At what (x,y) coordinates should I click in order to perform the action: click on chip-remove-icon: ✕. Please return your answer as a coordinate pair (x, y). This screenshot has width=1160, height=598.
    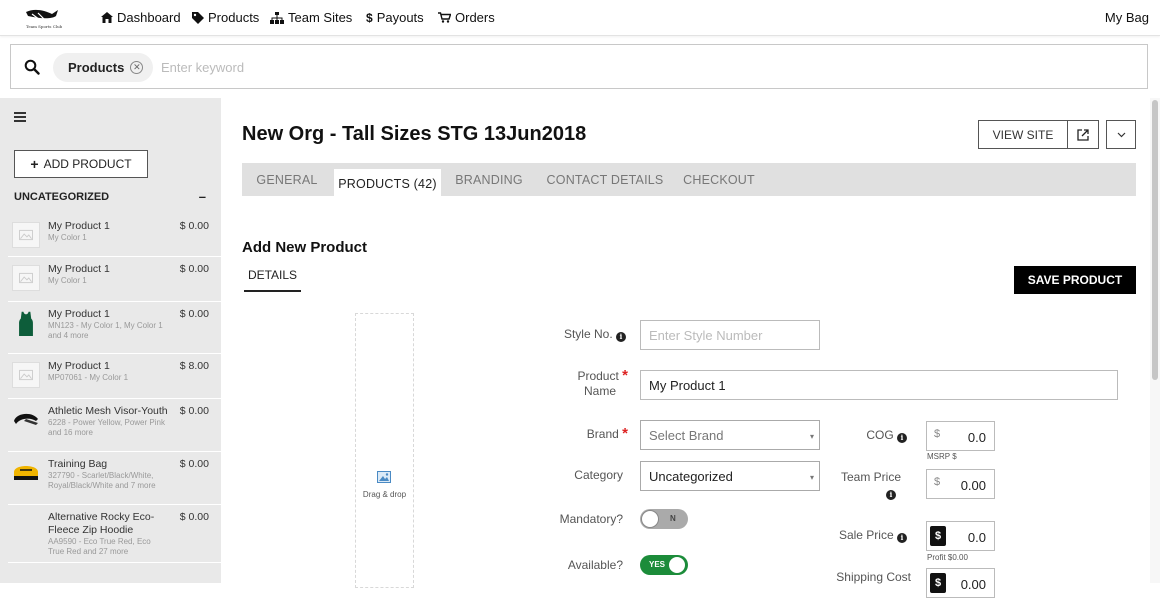
    Looking at the image, I should click on (137, 67).